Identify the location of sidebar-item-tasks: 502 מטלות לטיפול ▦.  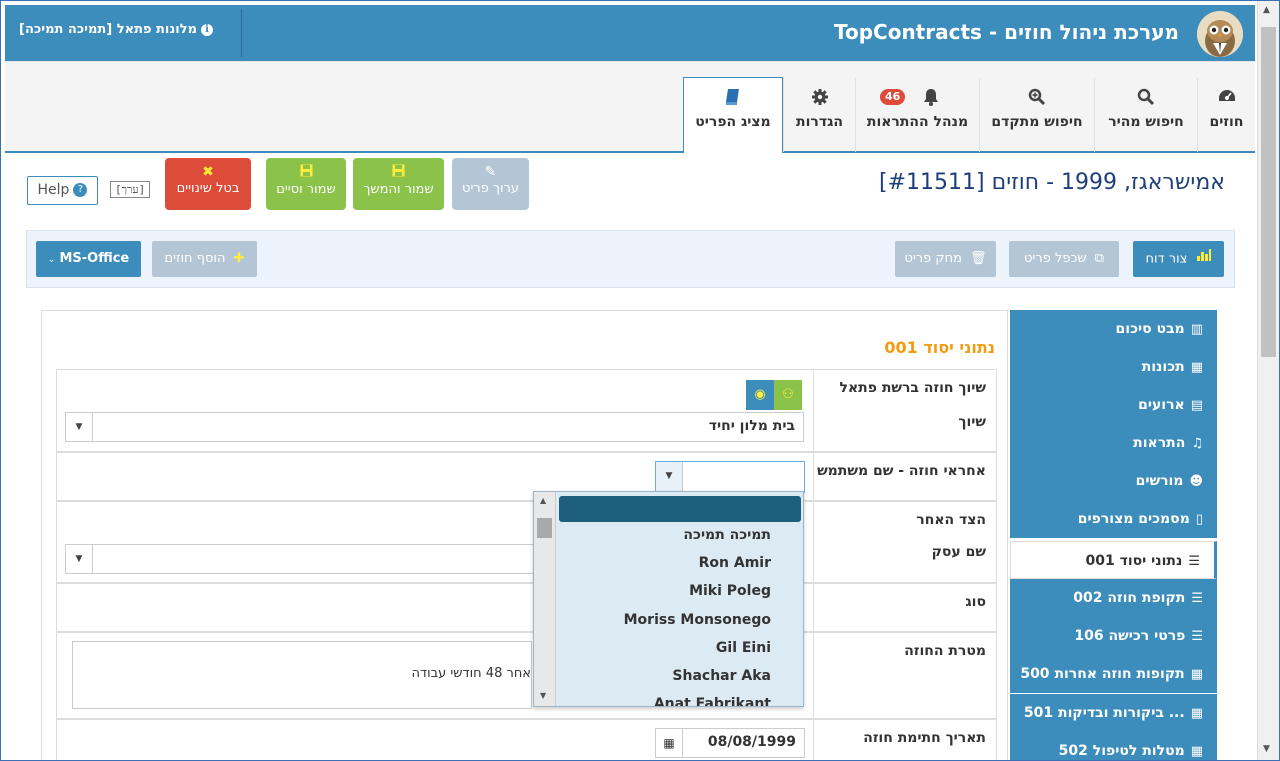
(1113, 746).